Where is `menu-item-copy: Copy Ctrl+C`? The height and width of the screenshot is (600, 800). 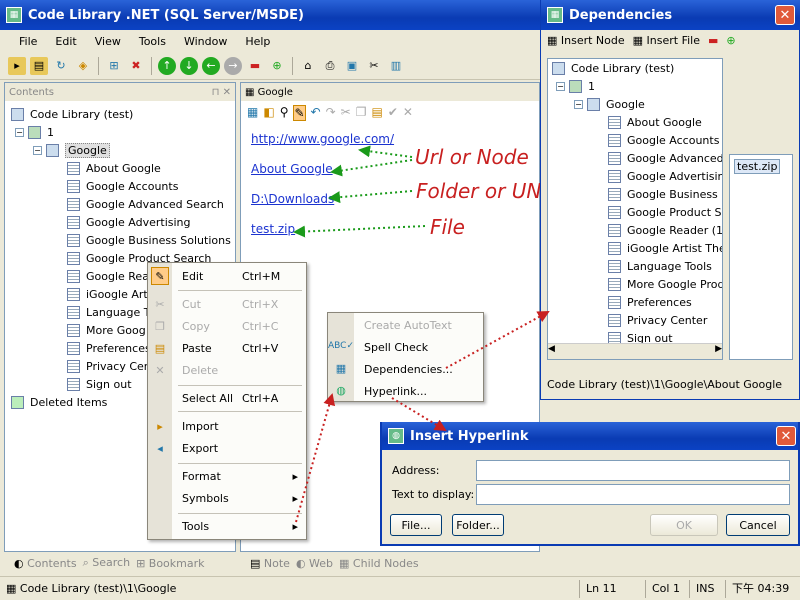 menu-item-copy: Copy Ctrl+C is located at coordinates (239, 326).